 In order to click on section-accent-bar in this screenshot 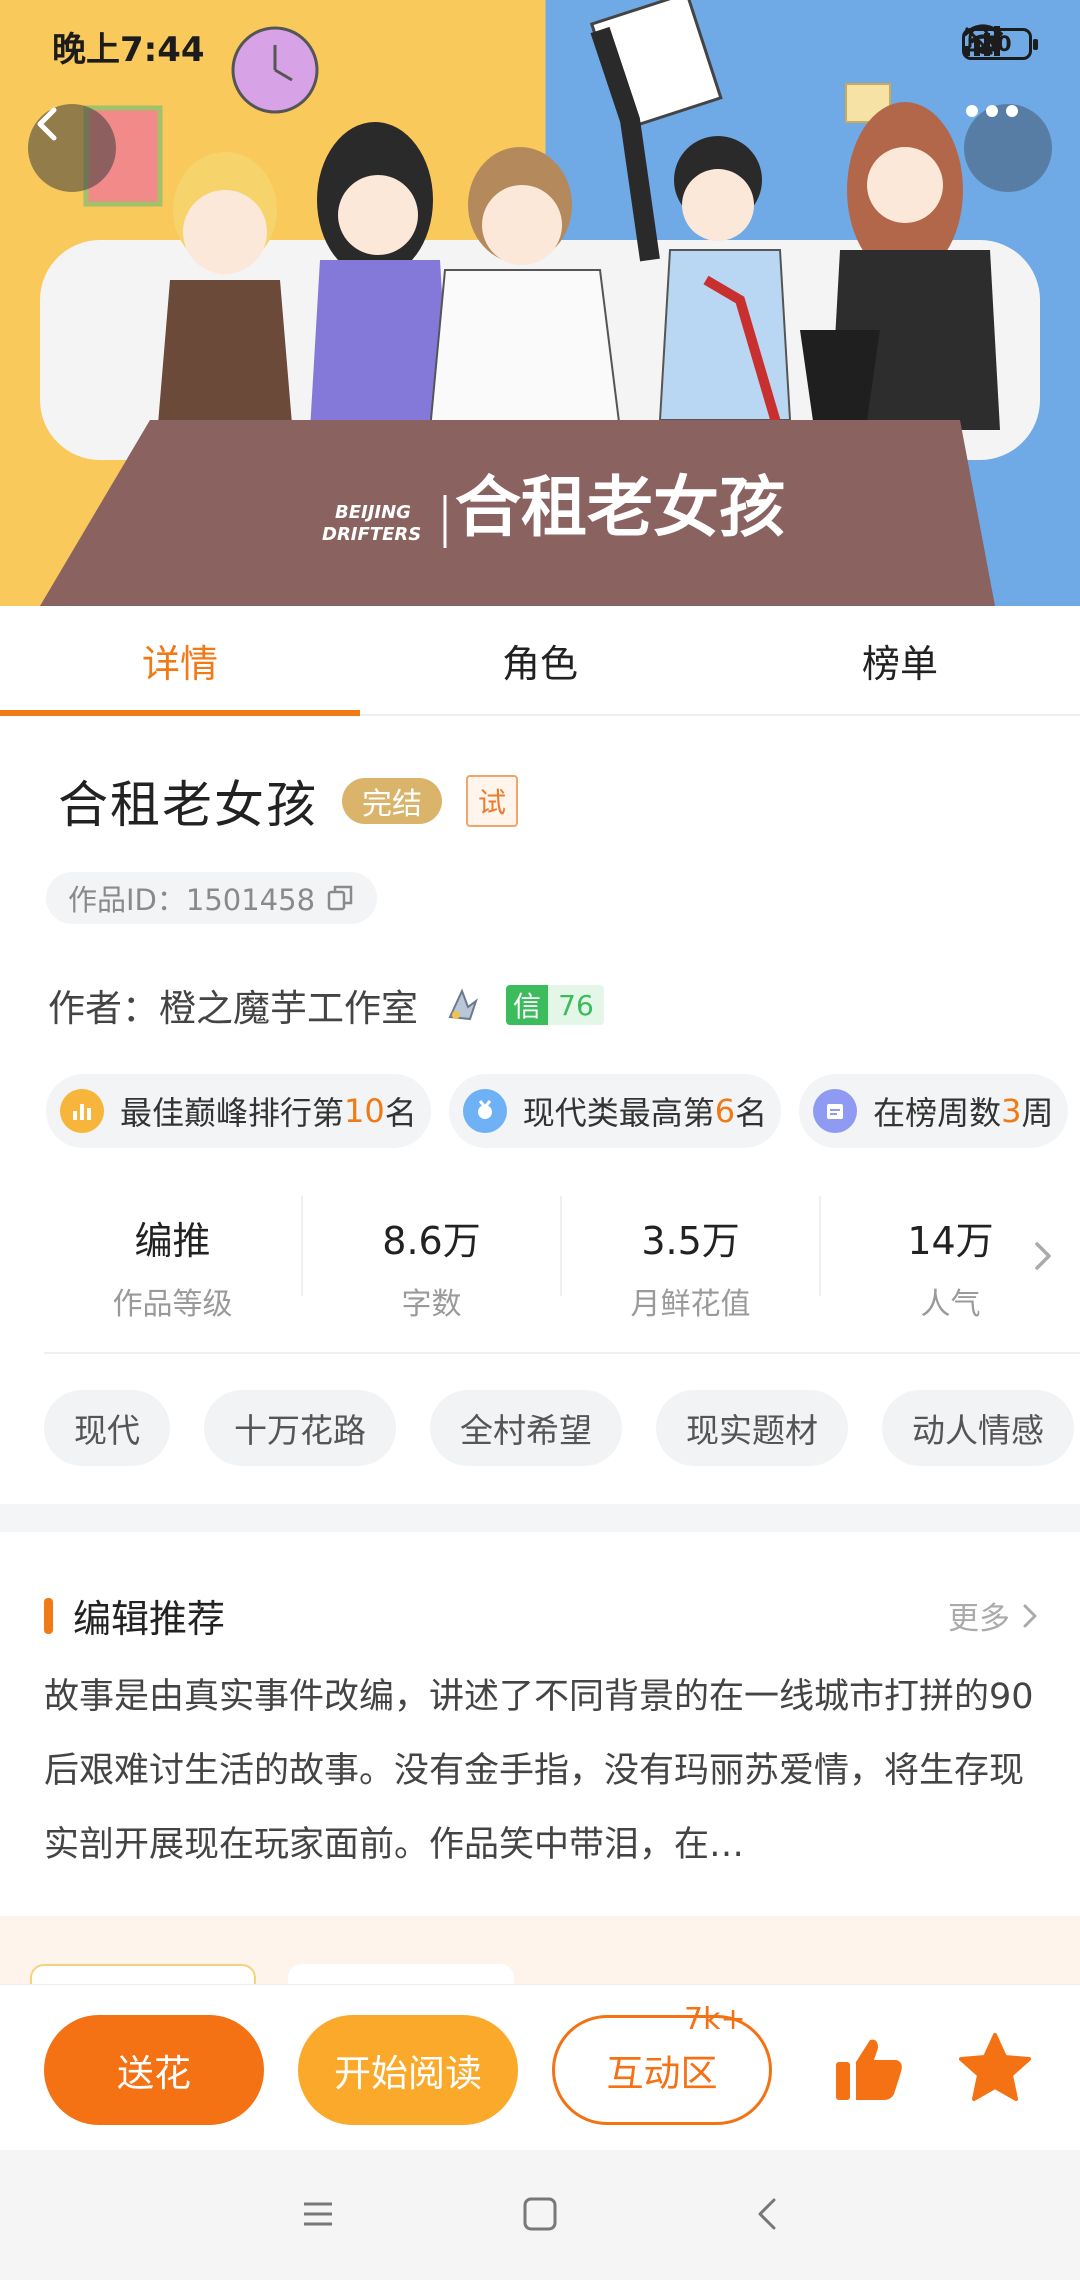, I will do `click(48, 1615)`.